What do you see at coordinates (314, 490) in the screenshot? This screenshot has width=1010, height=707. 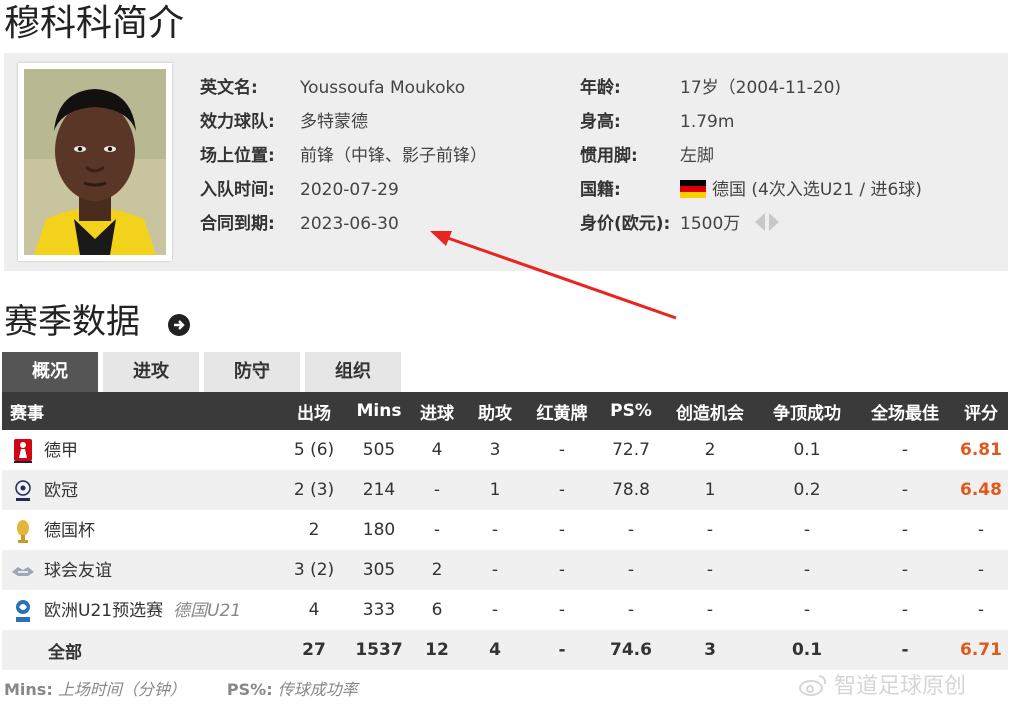 I see `apps-cell: 2 (3)` at bounding box center [314, 490].